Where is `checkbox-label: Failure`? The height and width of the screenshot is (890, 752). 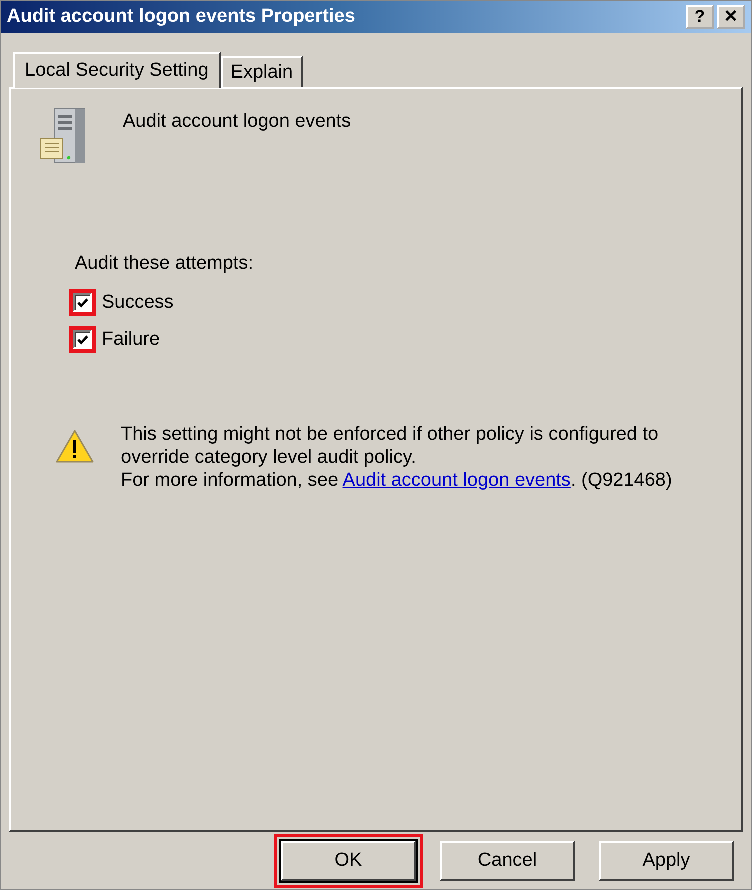
checkbox-label: Failure is located at coordinates (131, 339).